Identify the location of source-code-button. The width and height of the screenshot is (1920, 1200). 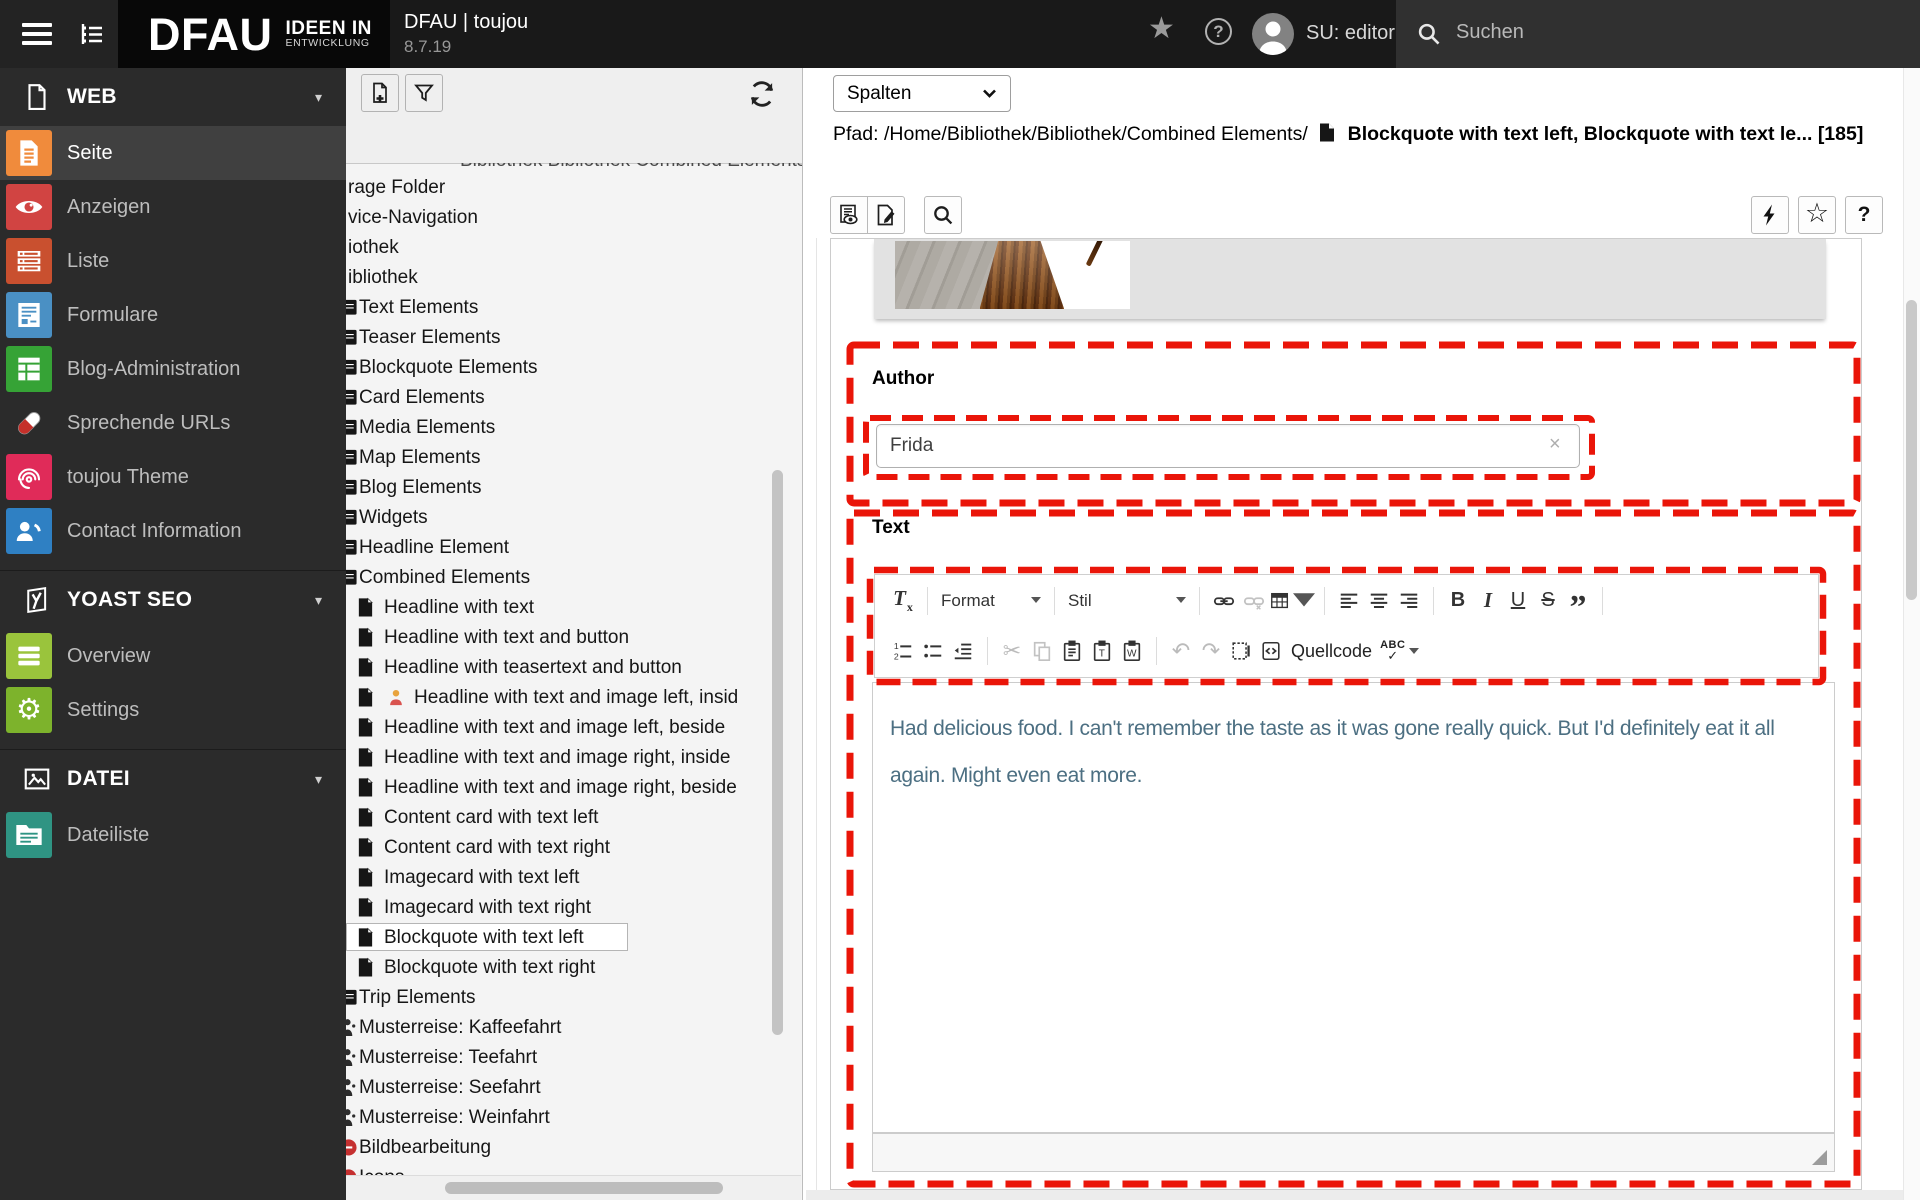
(1271, 651).